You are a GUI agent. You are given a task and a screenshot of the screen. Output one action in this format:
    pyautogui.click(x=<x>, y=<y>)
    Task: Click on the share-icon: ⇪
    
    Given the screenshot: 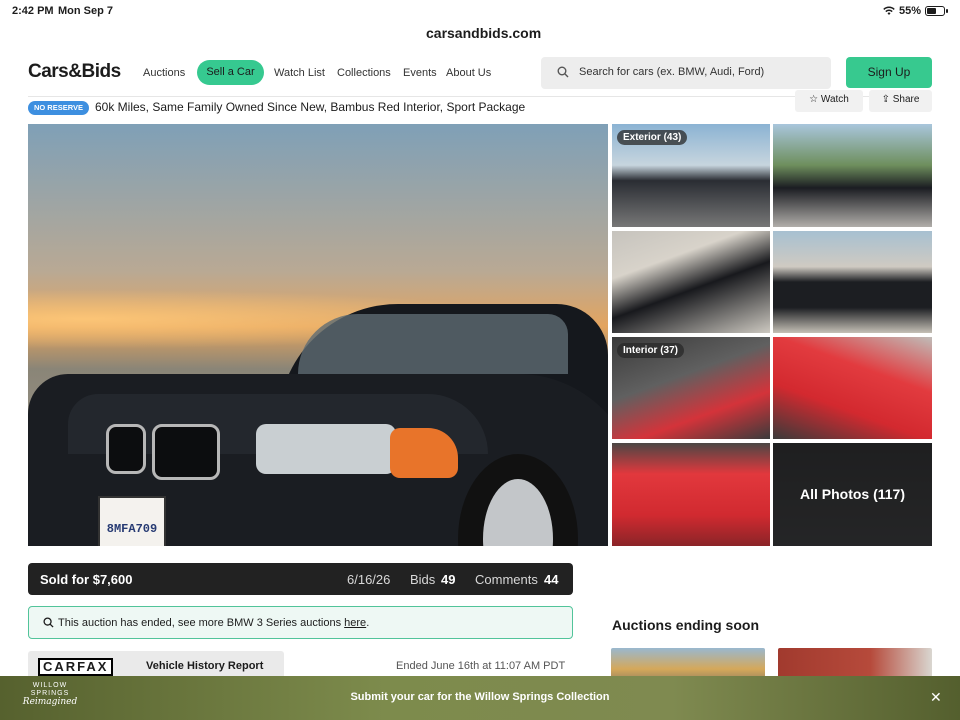 What is the action you would take?
    pyautogui.click(x=885, y=99)
    